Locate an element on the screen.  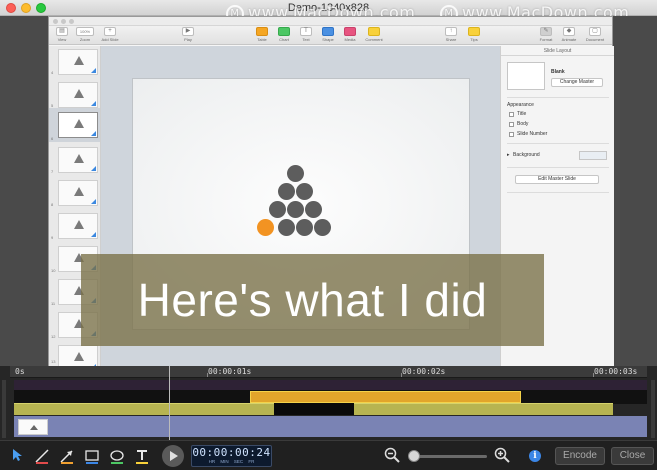
keynote-close-button is located at coordinates (55, 21).